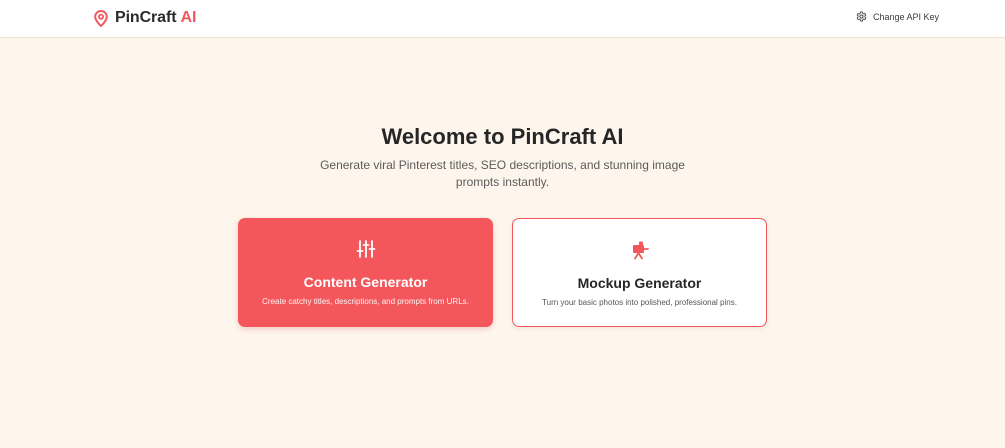  I want to click on brand-name-text: PinCraft AI, so click(155, 18).